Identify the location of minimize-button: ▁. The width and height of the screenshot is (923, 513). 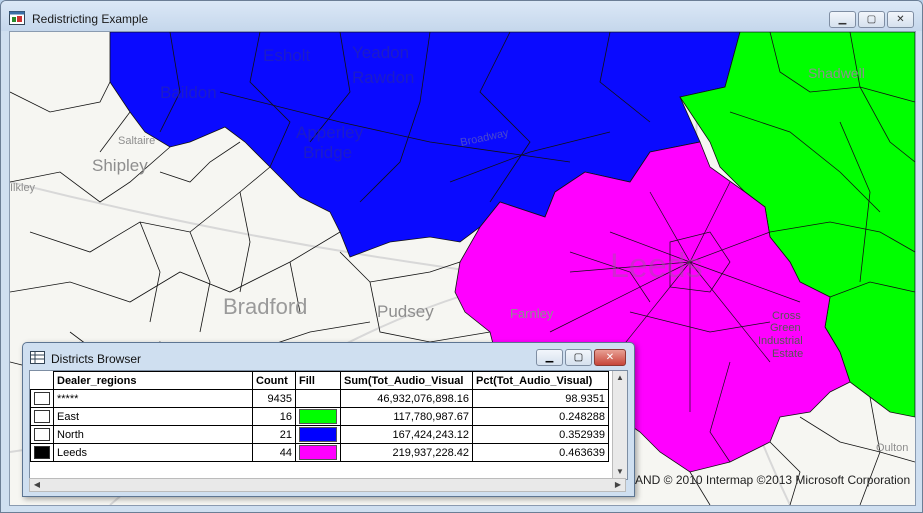
(842, 19).